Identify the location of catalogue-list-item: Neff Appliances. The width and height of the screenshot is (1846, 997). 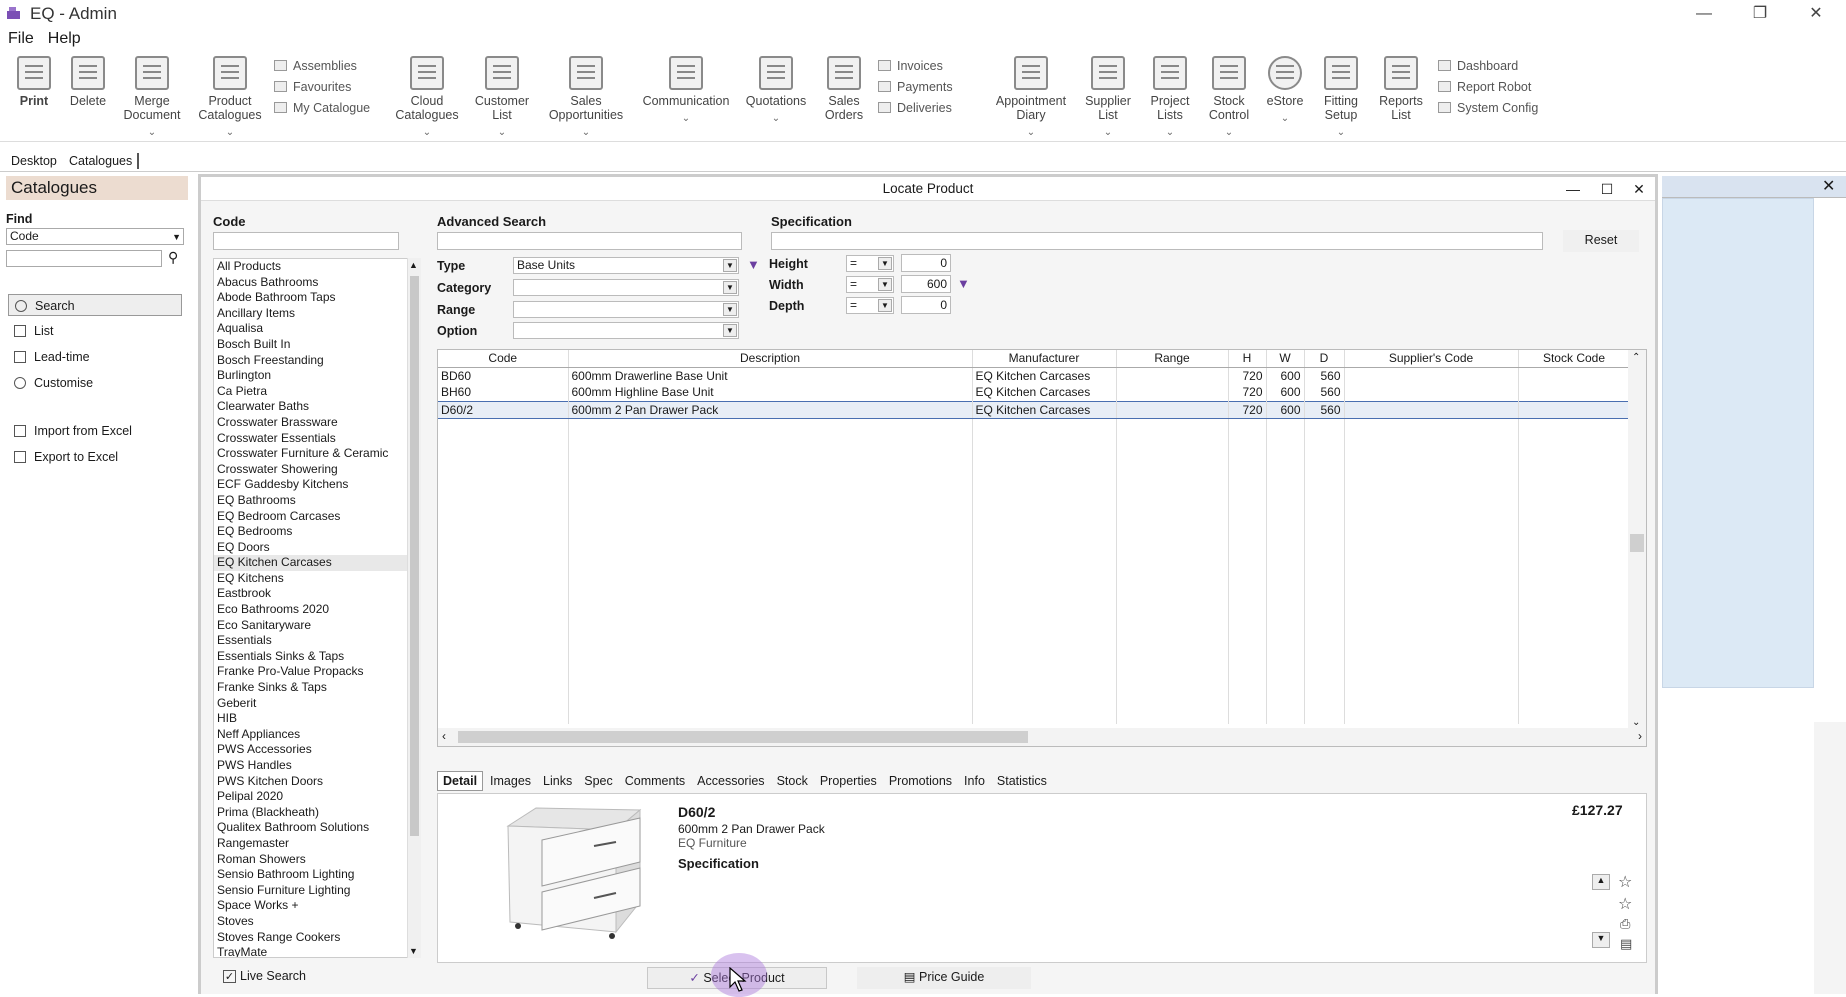
(317, 735).